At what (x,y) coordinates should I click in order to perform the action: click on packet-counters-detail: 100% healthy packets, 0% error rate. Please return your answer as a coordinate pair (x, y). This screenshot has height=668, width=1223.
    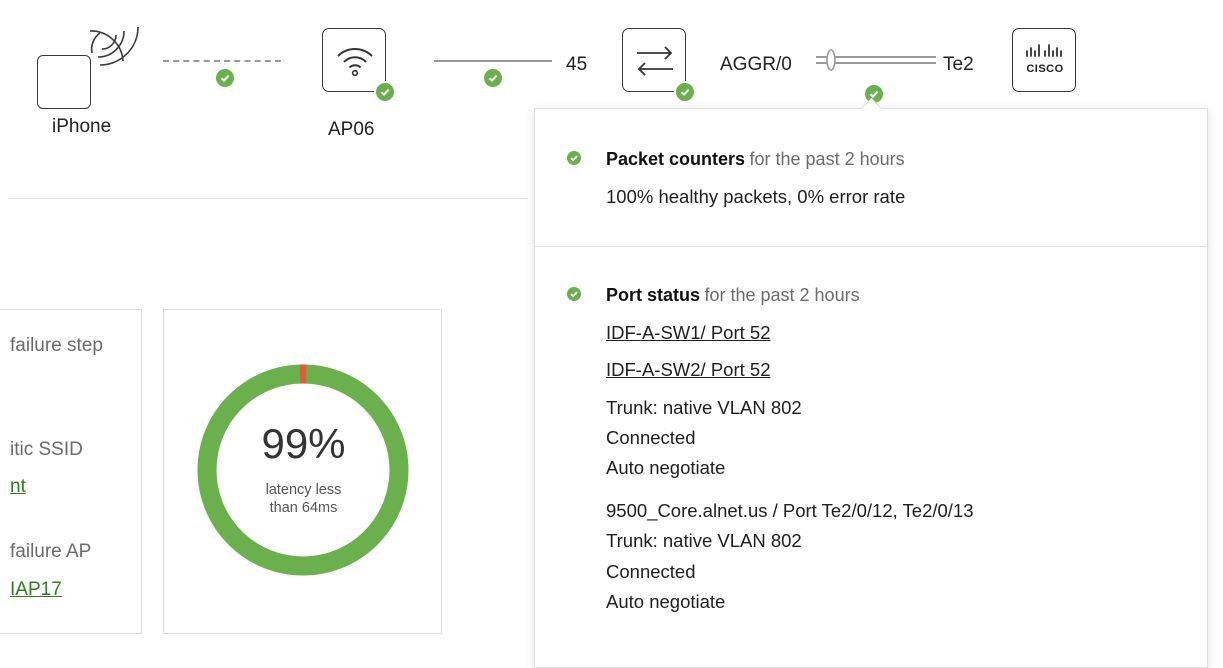
    Looking at the image, I should click on (755, 197).